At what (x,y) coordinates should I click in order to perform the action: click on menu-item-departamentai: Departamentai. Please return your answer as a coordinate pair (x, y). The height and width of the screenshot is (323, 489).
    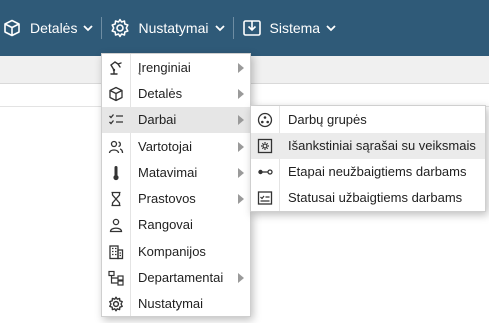
    Looking at the image, I should click on (176, 278).